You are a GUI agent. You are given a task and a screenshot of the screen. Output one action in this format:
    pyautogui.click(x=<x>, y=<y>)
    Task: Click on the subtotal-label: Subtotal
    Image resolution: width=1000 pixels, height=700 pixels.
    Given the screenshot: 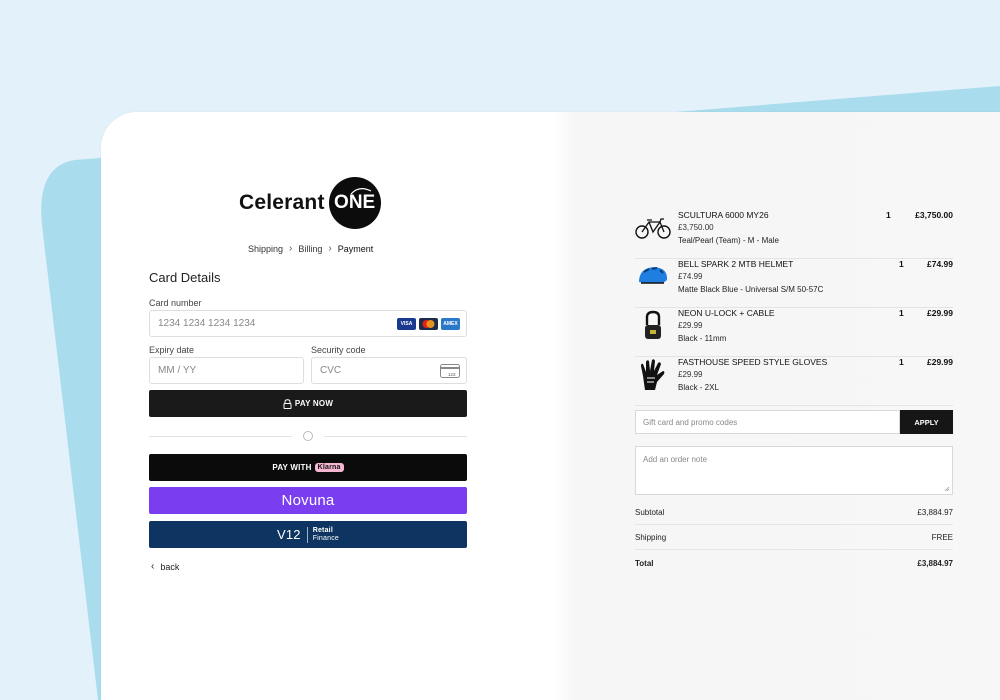 What is the action you would take?
    pyautogui.click(x=650, y=512)
    